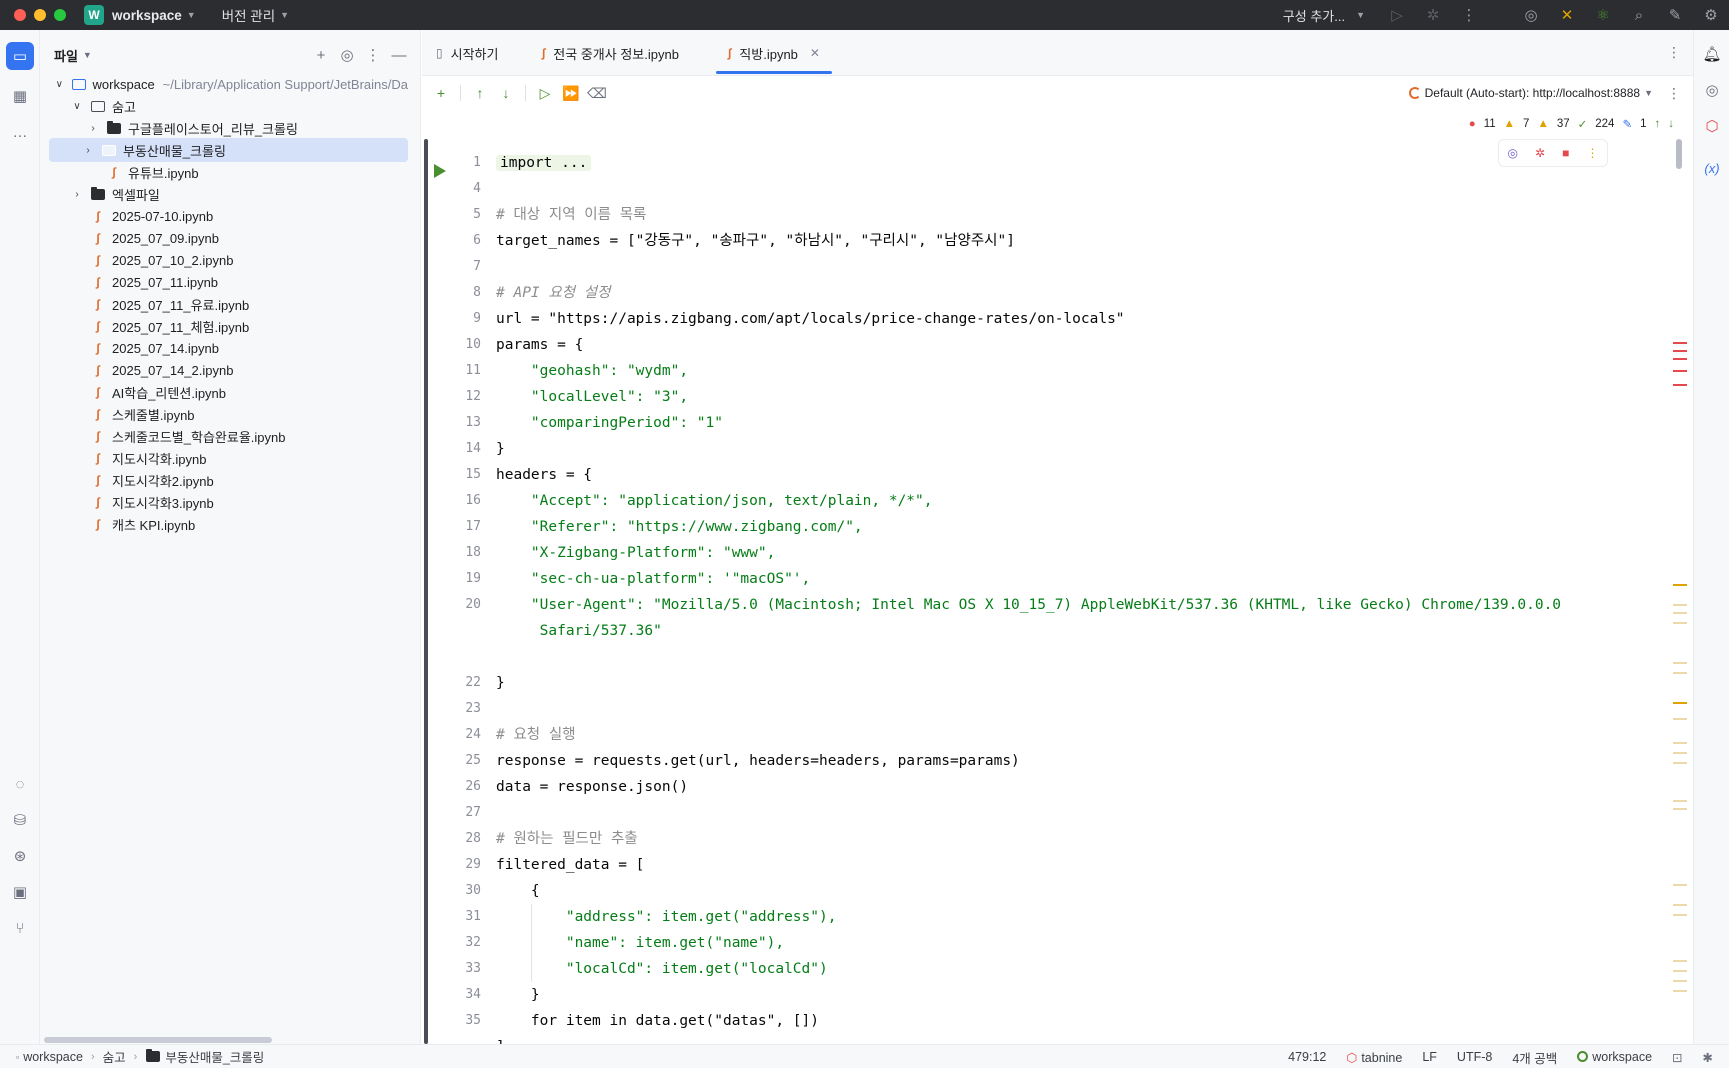 The image size is (1729, 1068). I want to click on next-problem-icon: ↓, so click(1671, 124).